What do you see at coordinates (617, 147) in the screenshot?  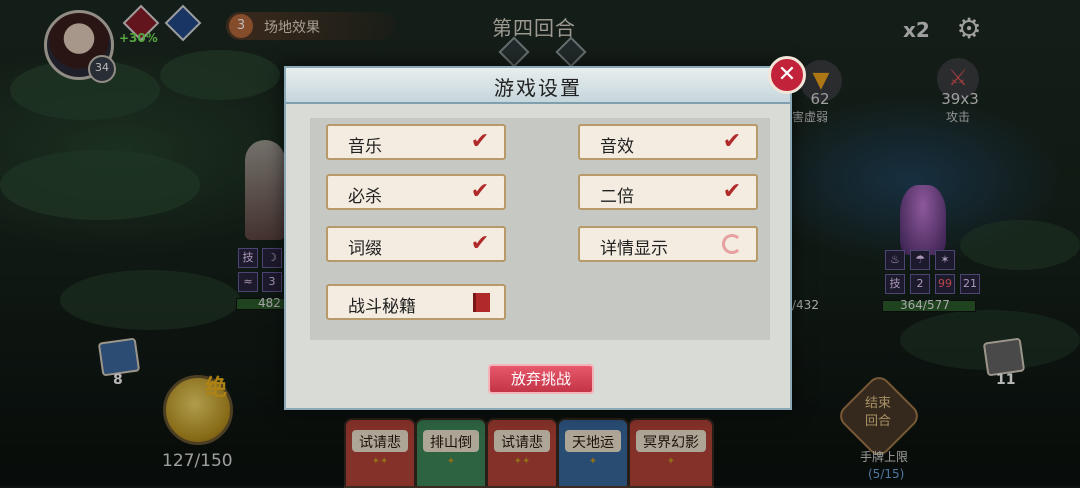 I see `option-label: 音效` at bounding box center [617, 147].